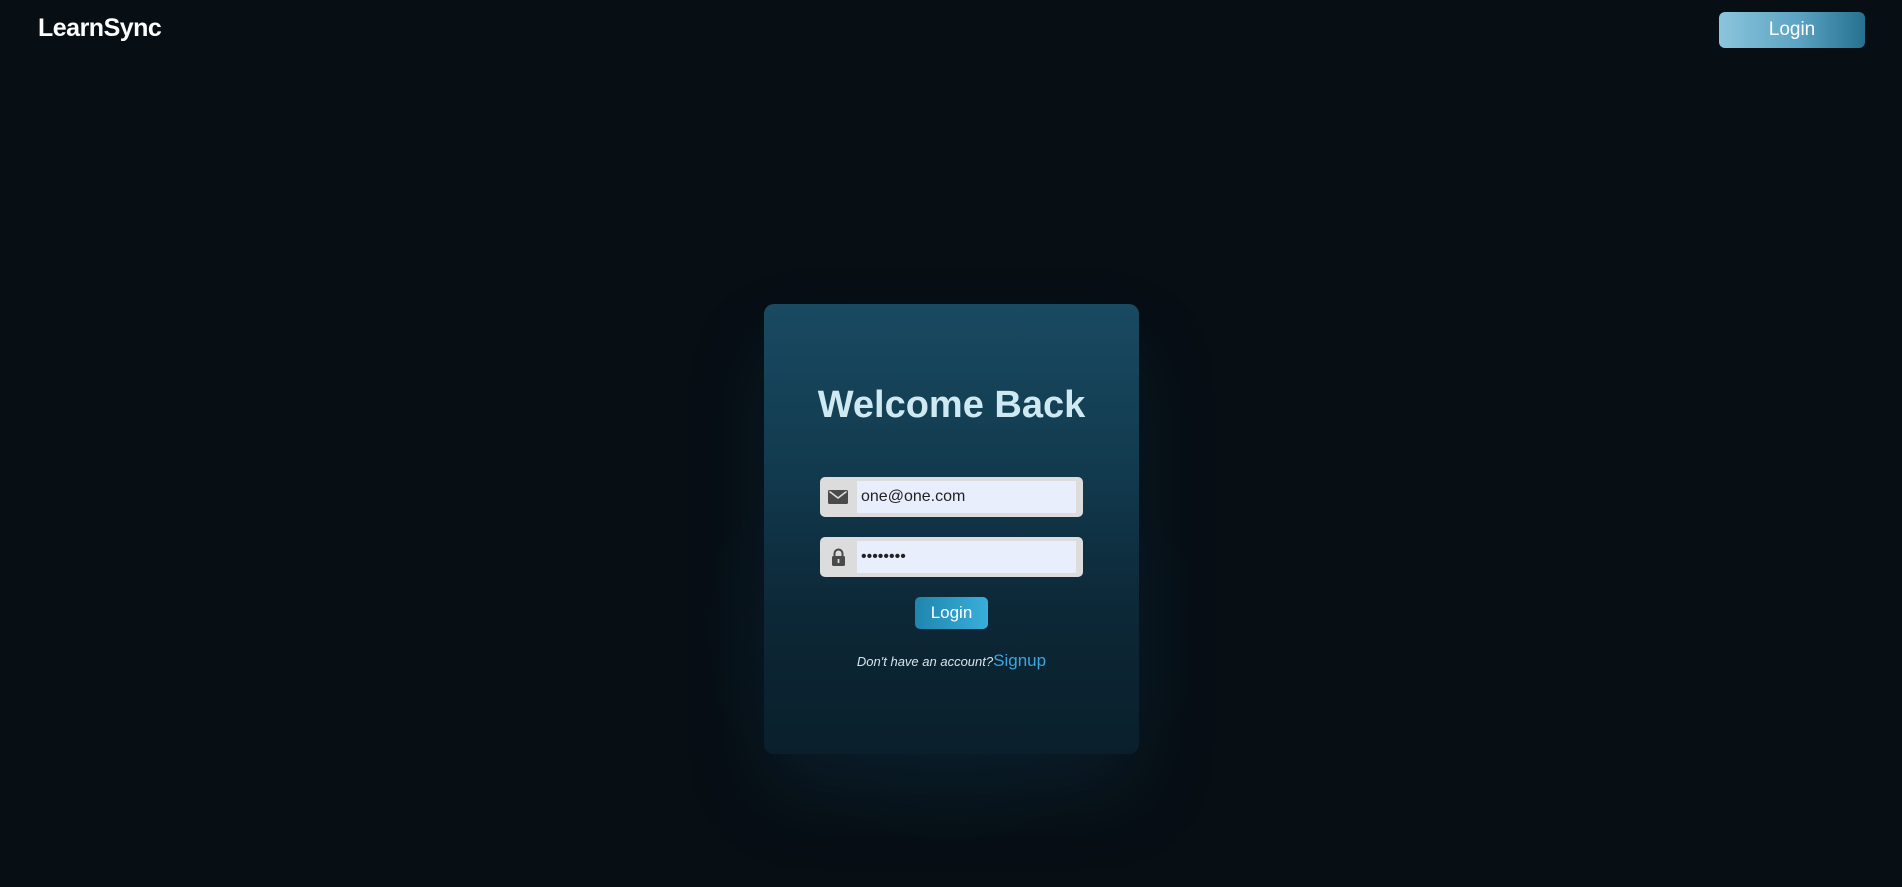 This screenshot has width=1902, height=887. I want to click on lock-icon, so click(838, 557).